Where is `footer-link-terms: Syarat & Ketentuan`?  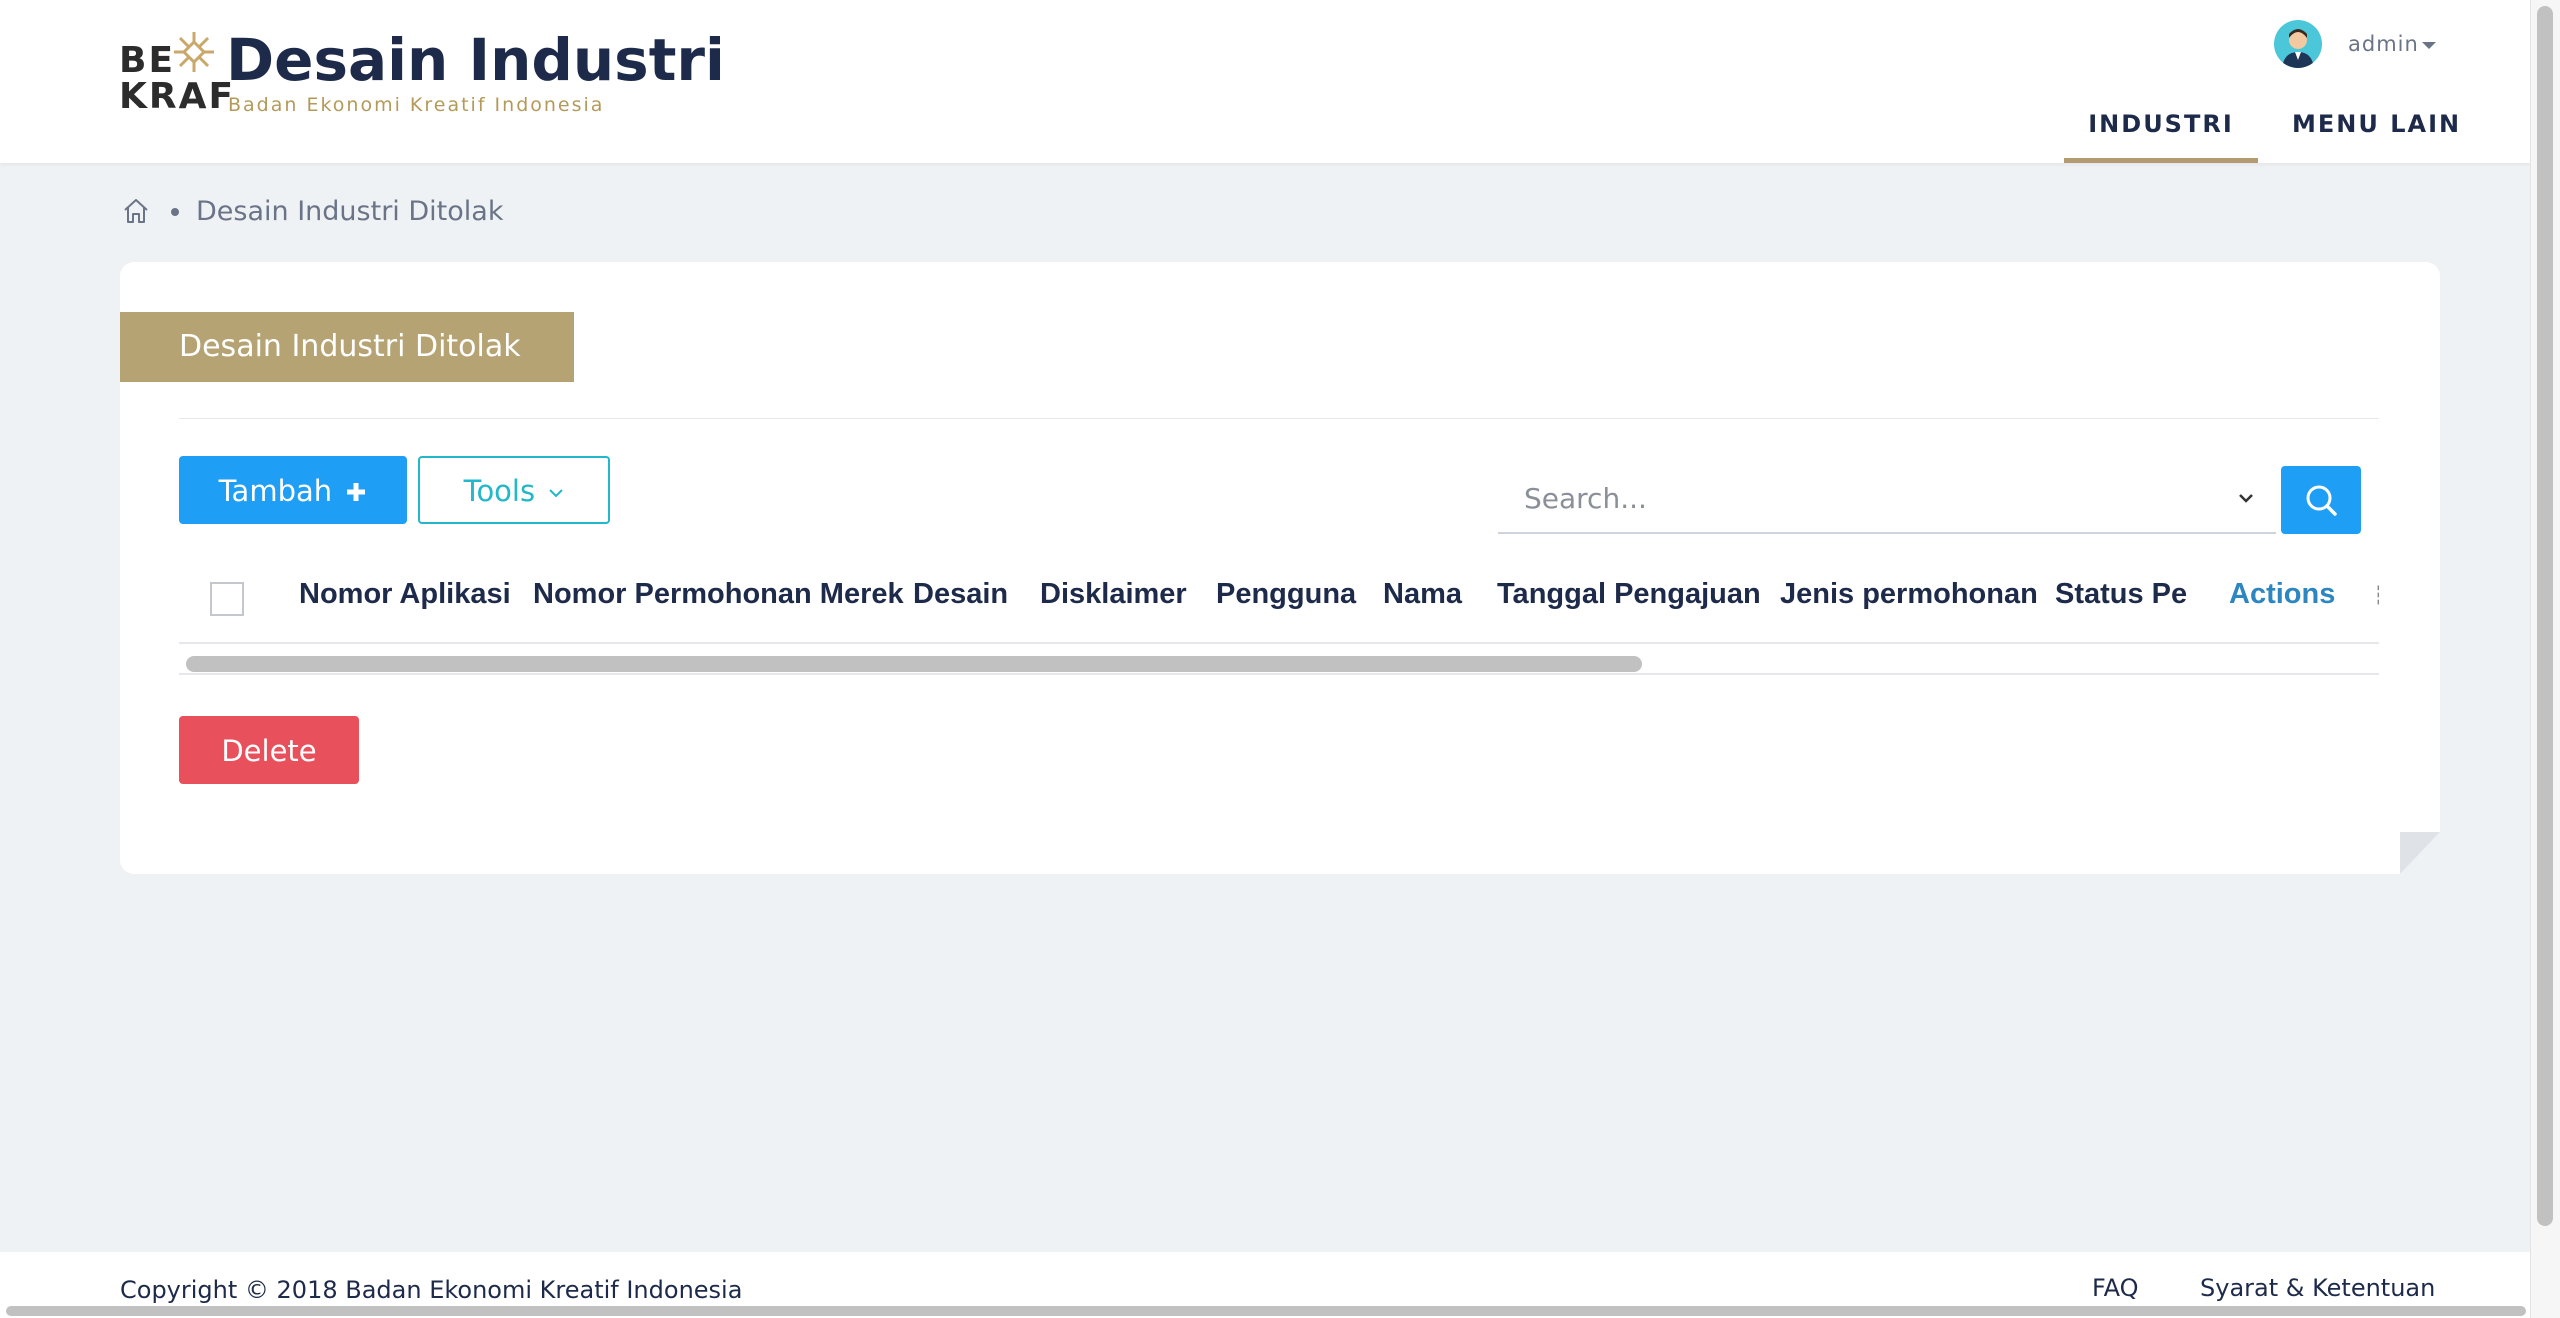
footer-link-terms: Syarat & Ketentuan is located at coordinates (2317, 1288).